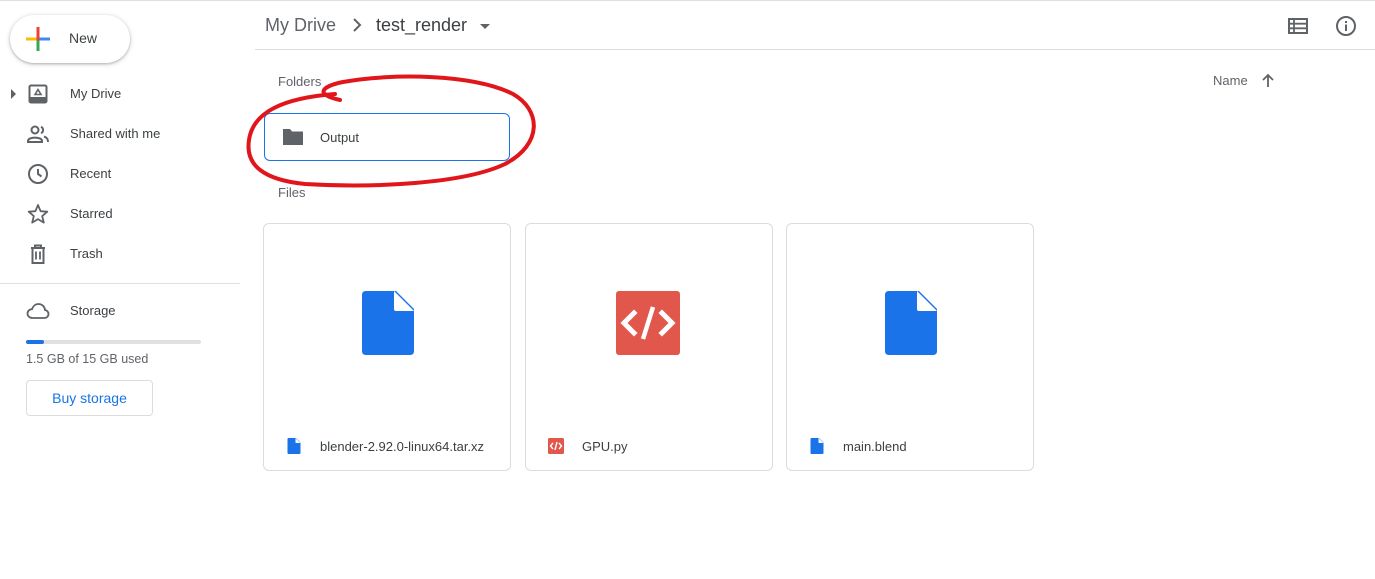 This screenshot has height=579, width=1375. I want to click on arrow-up-icon, so click(1268, 81).